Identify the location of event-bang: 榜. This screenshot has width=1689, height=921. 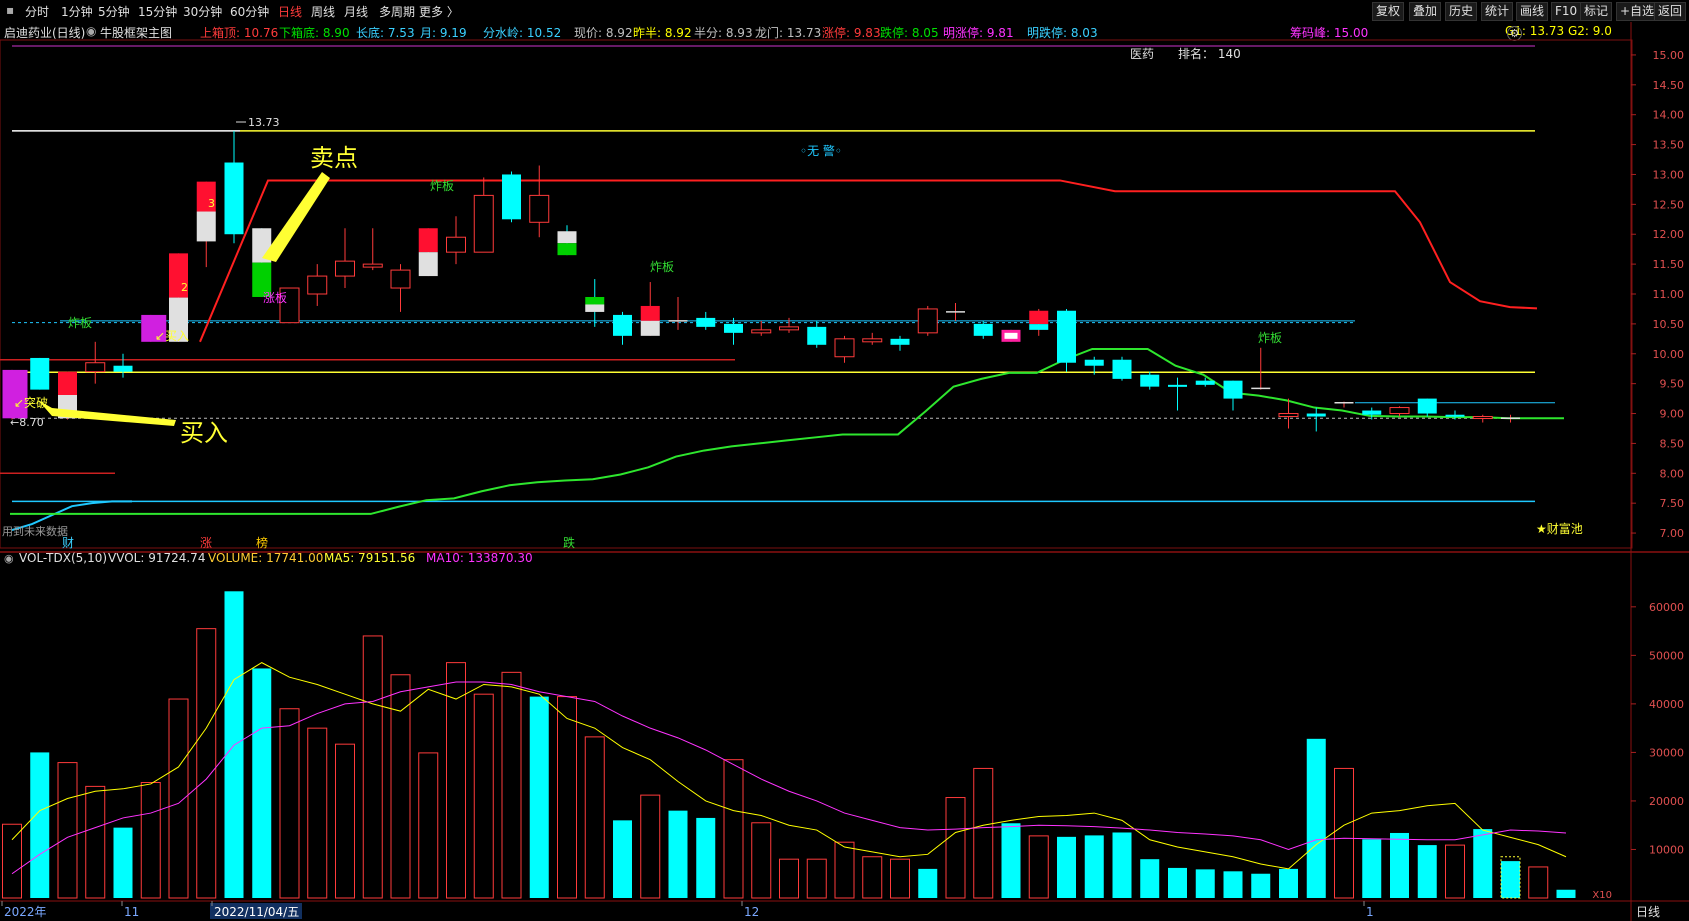
(262, 542).